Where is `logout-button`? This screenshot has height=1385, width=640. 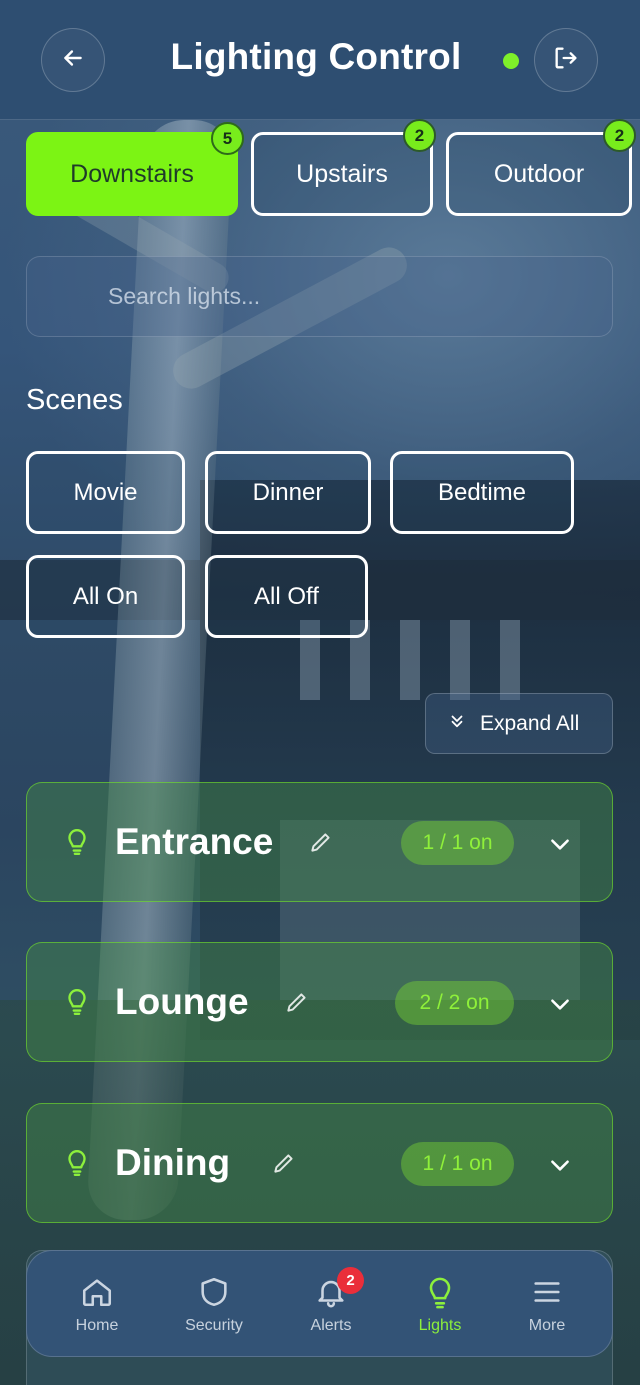
logout-button is located at coordinates (566, 60).